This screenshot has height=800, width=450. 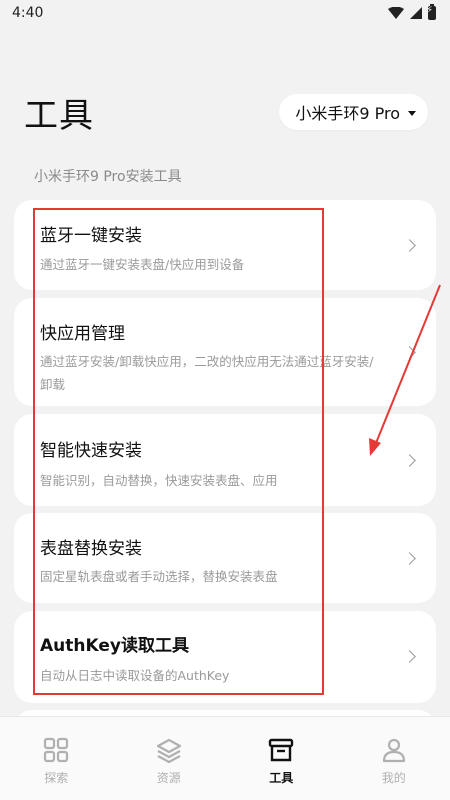 I want to click on tool-card-title: 表盘替换安装, so click(x=91, y=549).